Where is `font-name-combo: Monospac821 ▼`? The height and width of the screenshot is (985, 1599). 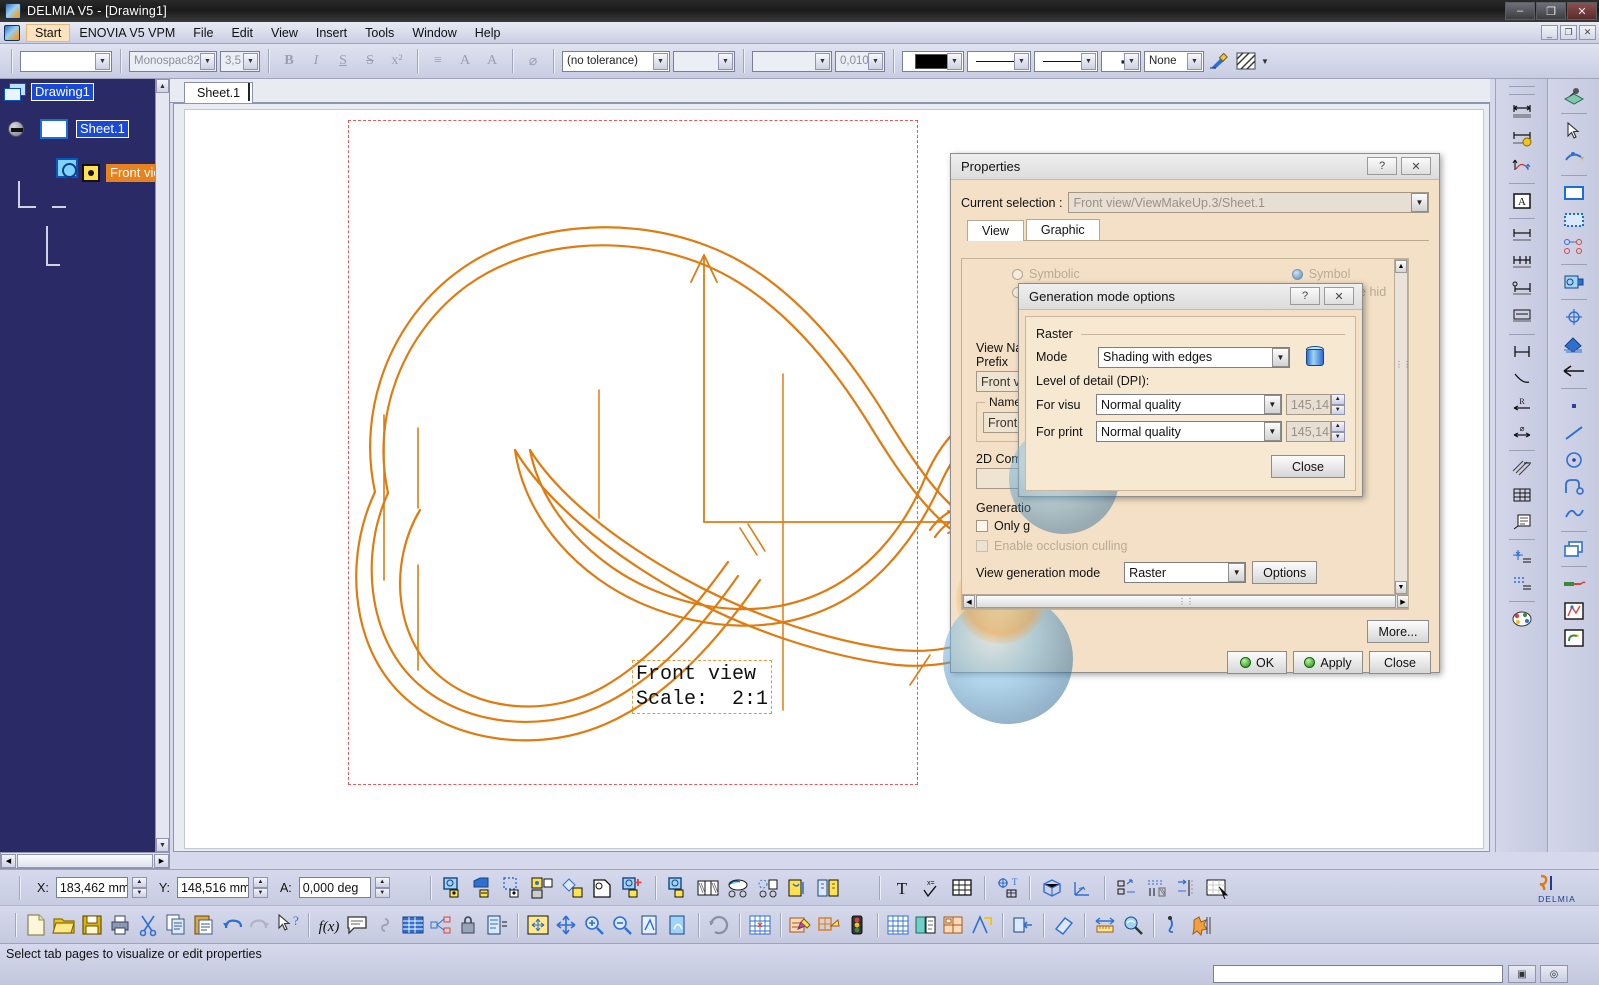
font-name-combo: Monospac821 ▼ is located at coordinates (173, 61).